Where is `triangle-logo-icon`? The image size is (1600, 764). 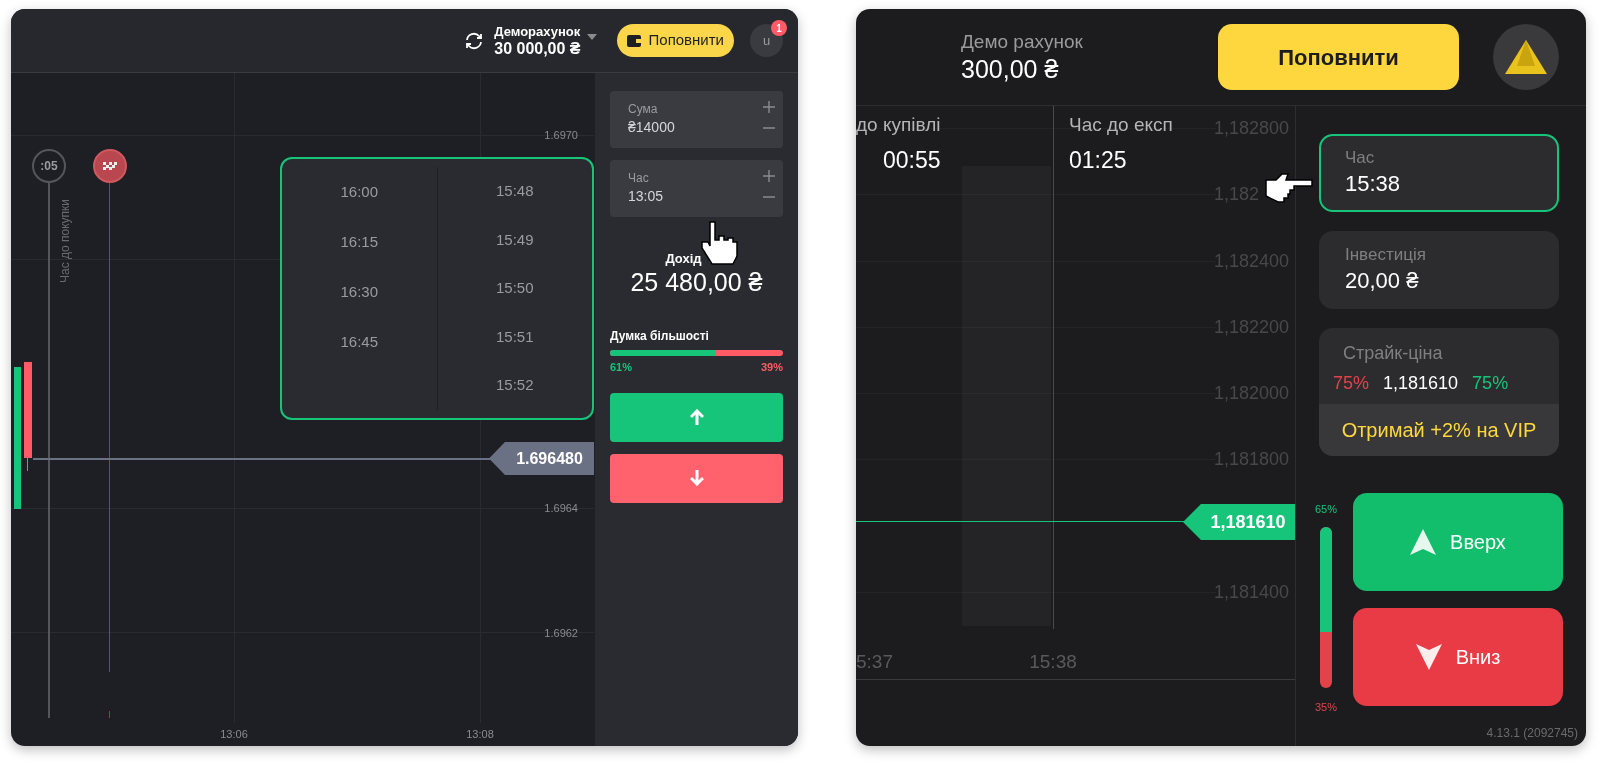 triangle-logo-icon is located at coordinates (1526, 57).